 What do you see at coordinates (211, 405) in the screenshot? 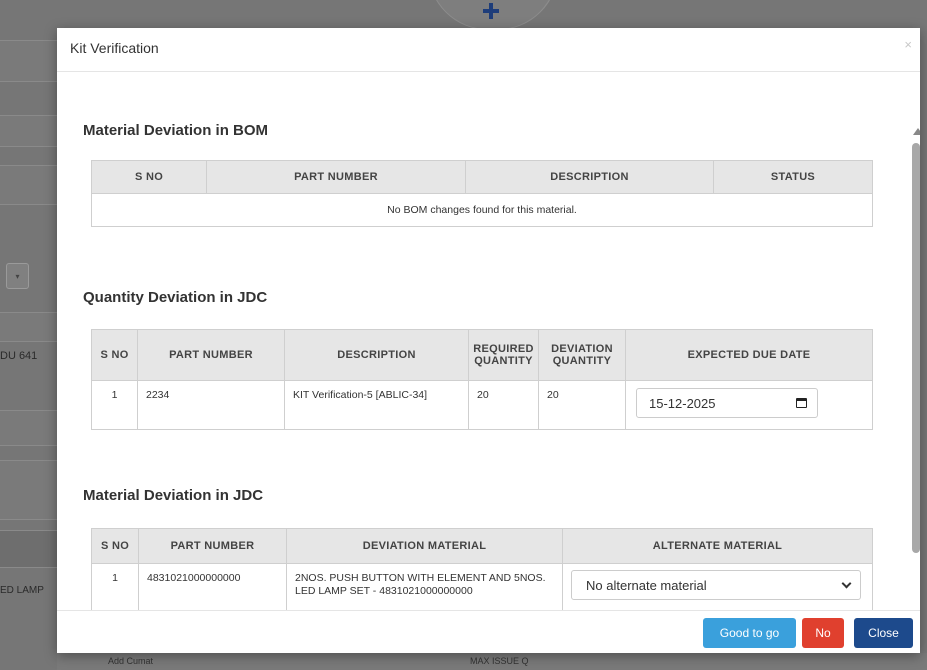
I see `cell-part-number: 2234` at bounding box center [211, 405].